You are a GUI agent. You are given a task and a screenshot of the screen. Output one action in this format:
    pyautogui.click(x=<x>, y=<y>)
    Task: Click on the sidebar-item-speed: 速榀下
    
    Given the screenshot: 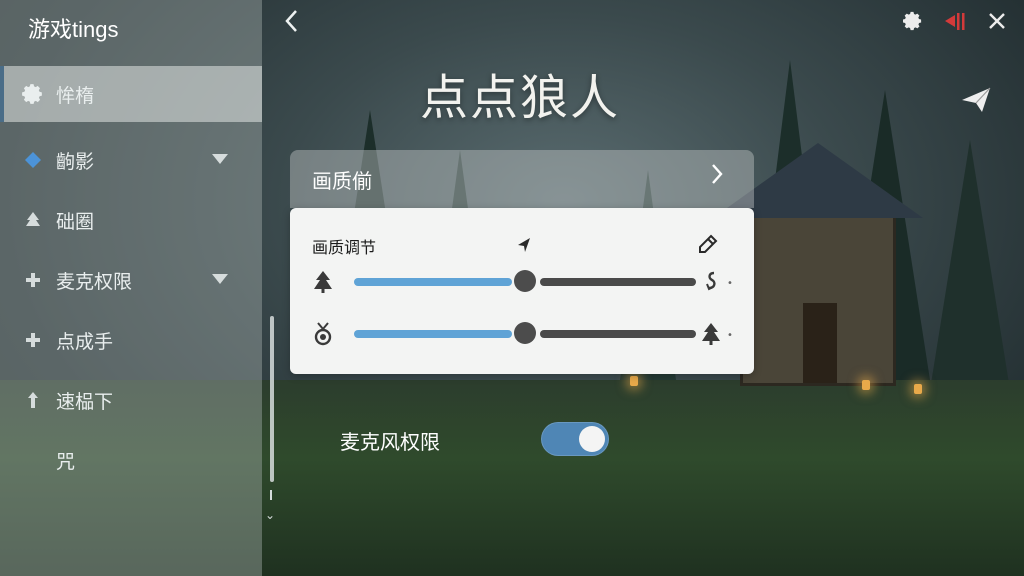 What is the action you would take?
    pyautogui.click(x=131, y=400)
    